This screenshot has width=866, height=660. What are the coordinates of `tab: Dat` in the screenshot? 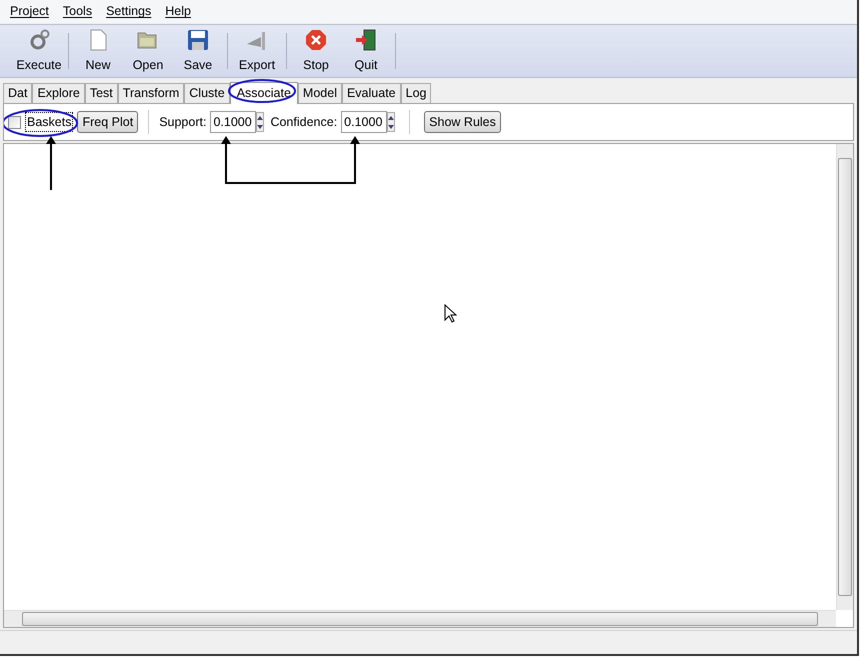 It's located at (17, 93).